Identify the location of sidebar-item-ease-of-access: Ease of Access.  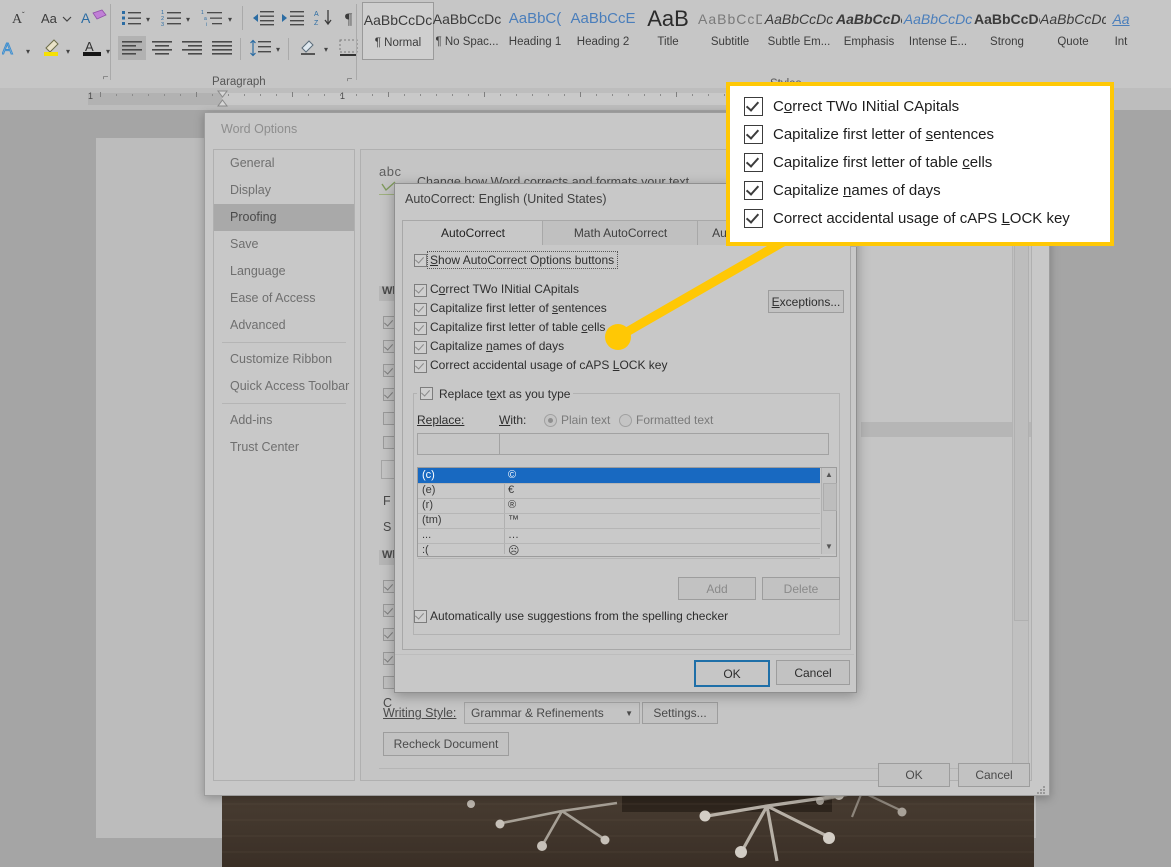
(284, 298).